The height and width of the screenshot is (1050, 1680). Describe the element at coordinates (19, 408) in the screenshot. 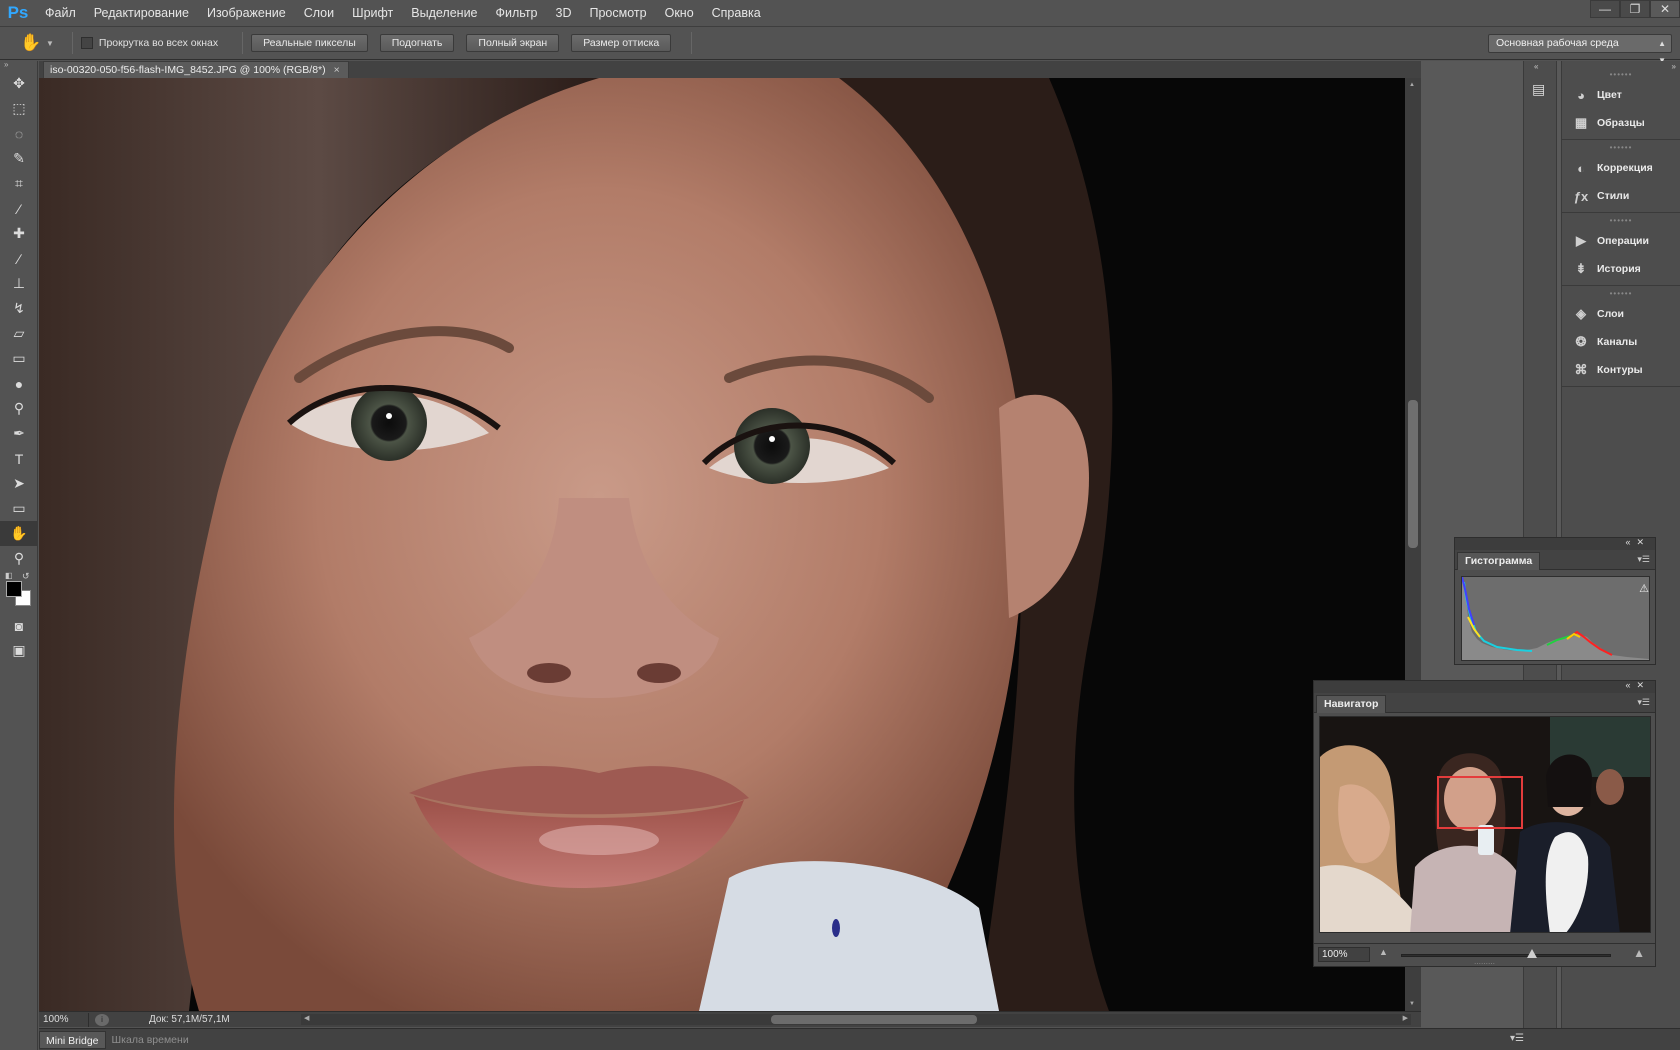

I see `dodge-tool: ⚲` at that location.